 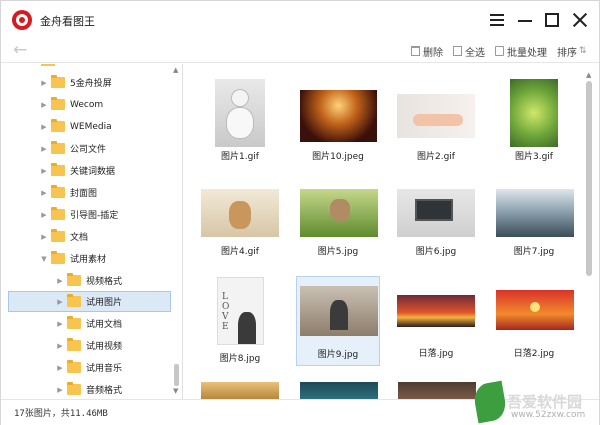 What do you see at coordinates (44, 259) in the screenshot?
I see `collapse-arrow-icon: ▼` at bounding box center [44, 259].